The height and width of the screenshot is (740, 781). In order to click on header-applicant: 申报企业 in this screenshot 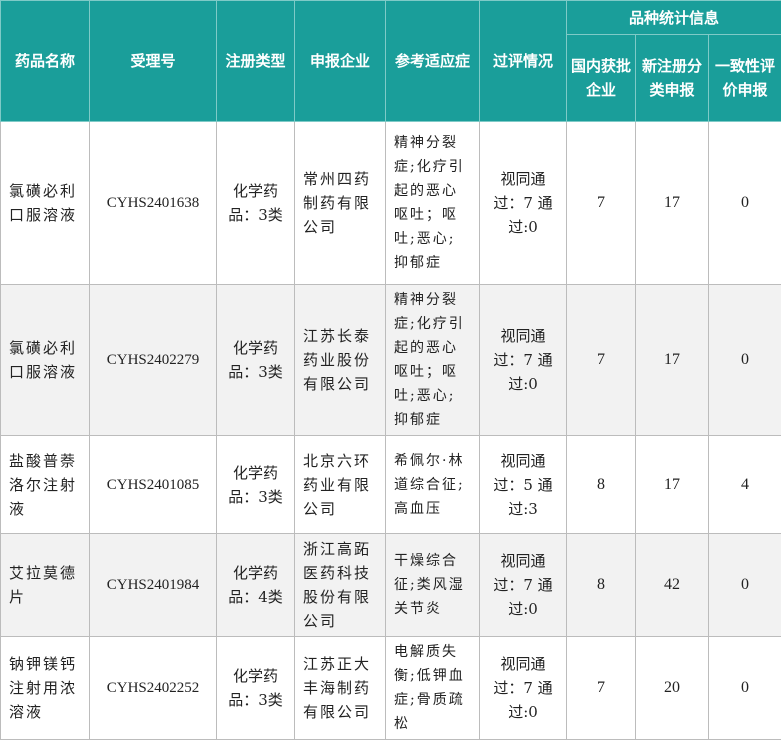, I will do `click(340, 61)`.